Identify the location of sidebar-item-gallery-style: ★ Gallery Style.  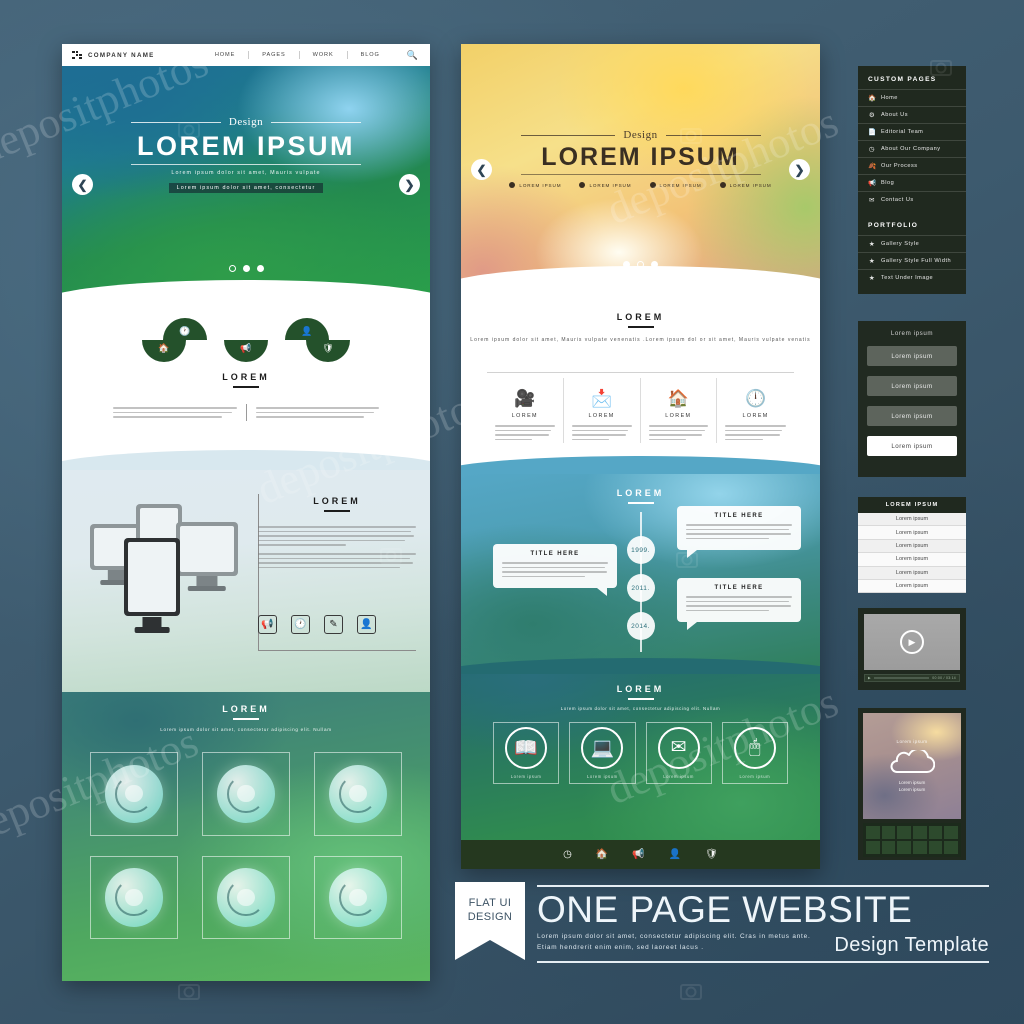
(912, 243).